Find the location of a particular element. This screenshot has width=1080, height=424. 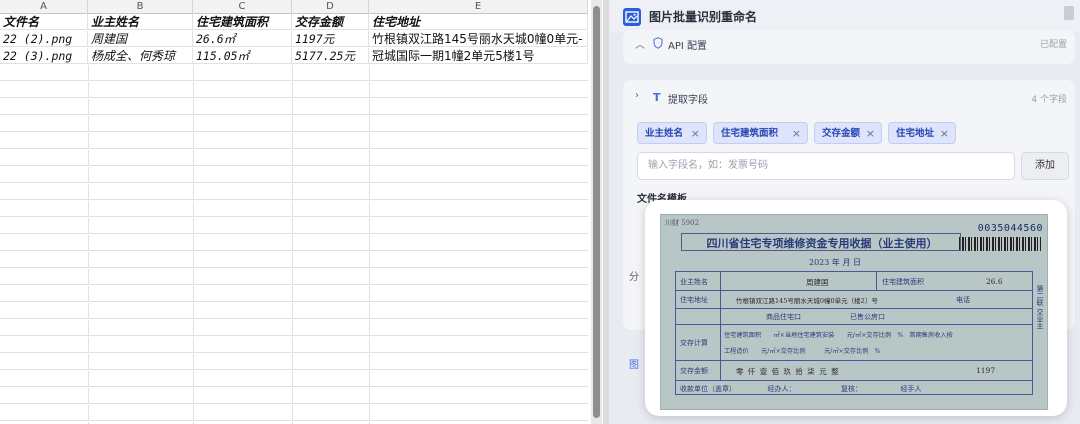

amount-value: 1197 is located at coordinates (986, 370).